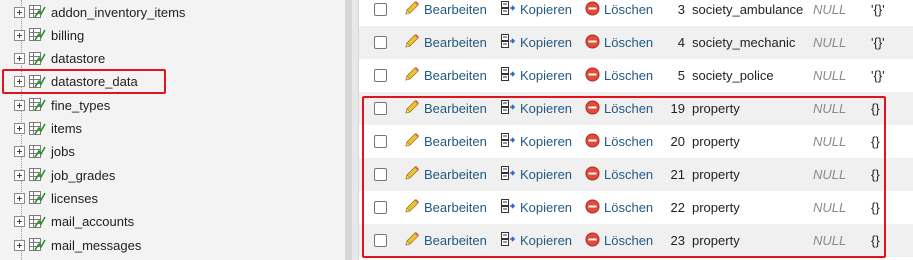 The height and width of the screenshot is (260, 913). Describe the element at coordinates (81, 105) in the screenshot. I see `sidebar-item-label: fine_types` at that location.